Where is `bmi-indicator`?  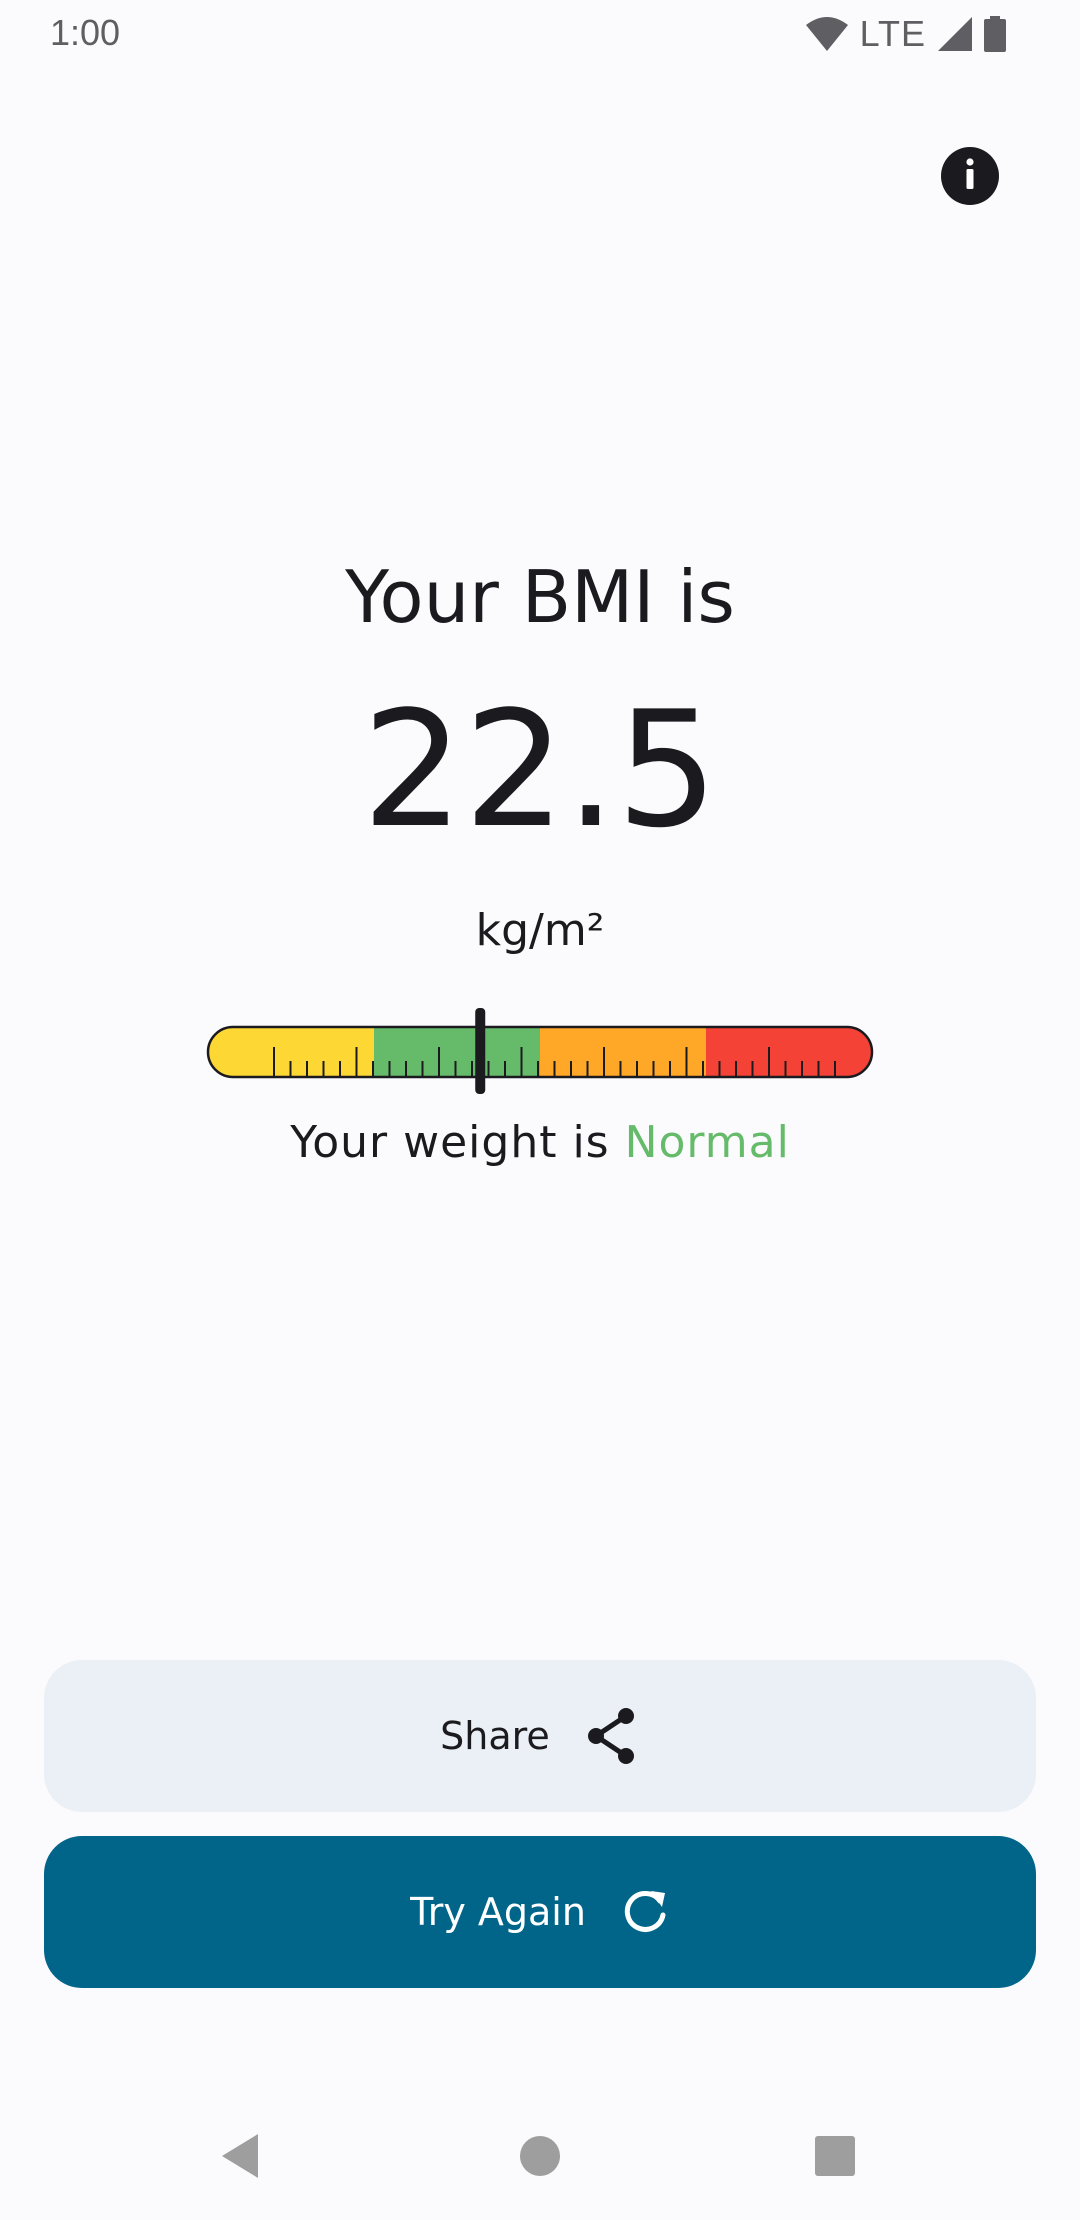 bmi-indicator is located at coordinates (480, 1051).